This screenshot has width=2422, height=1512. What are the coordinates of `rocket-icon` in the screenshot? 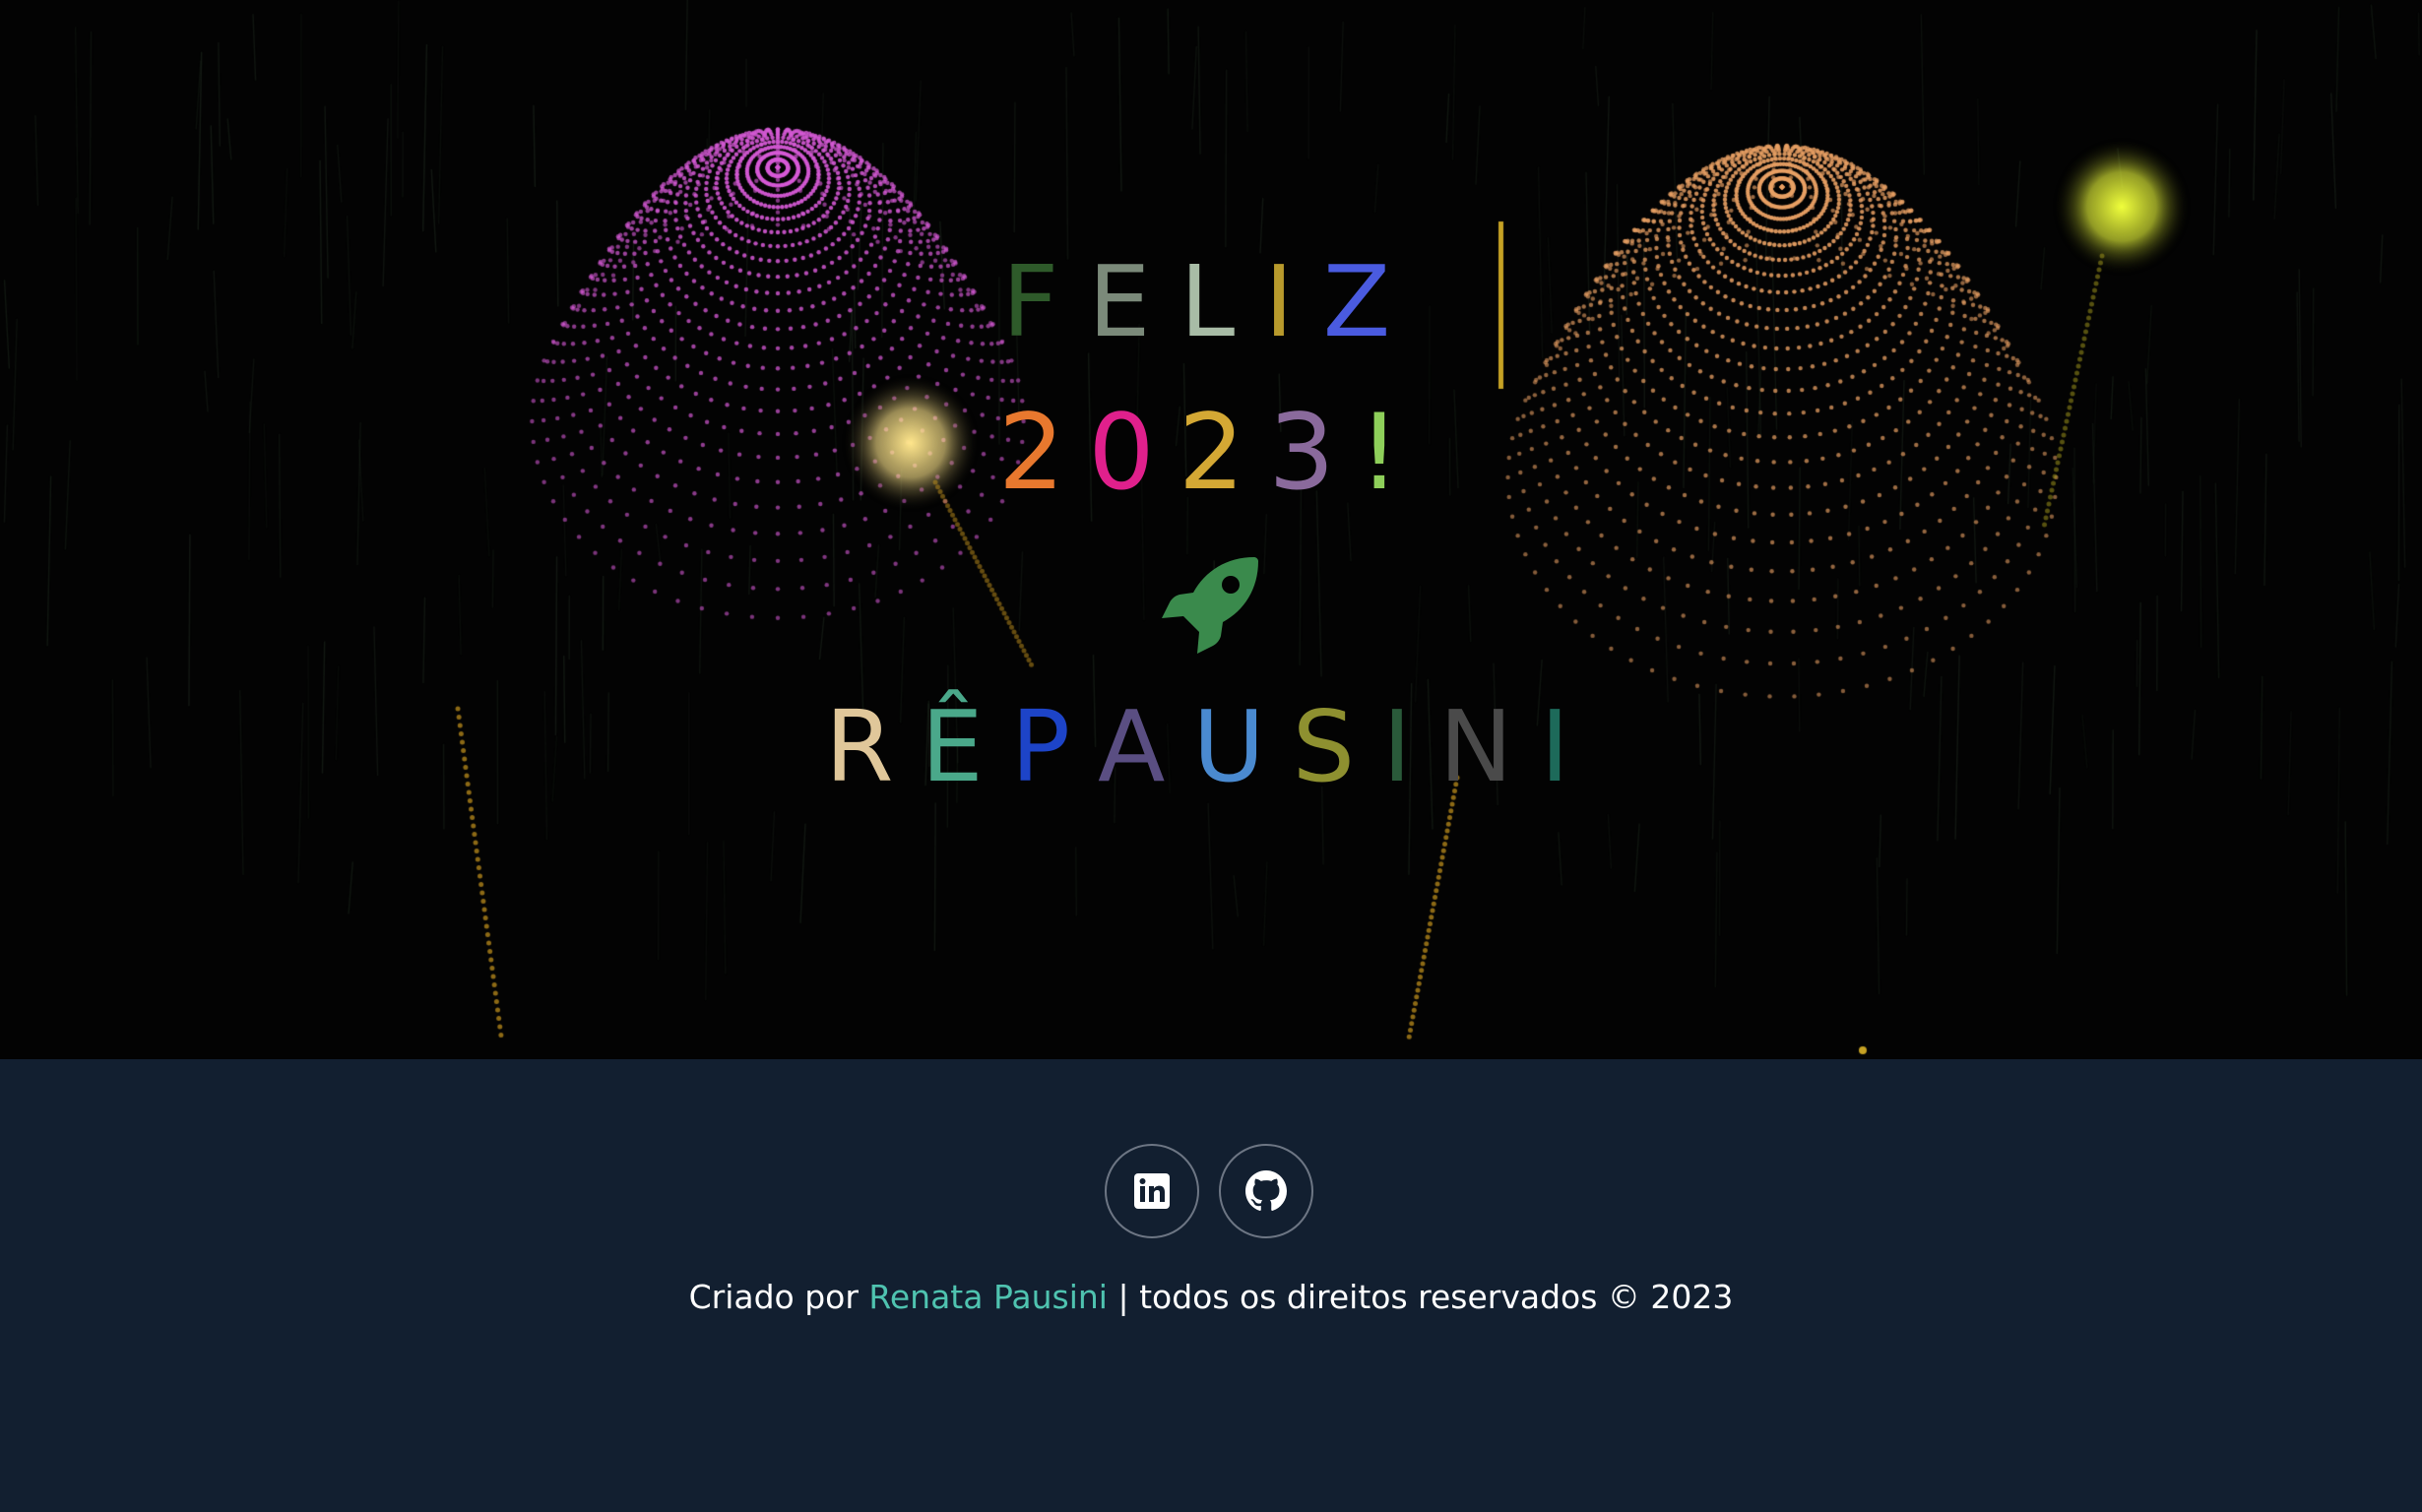 It's located at (1210, 605).